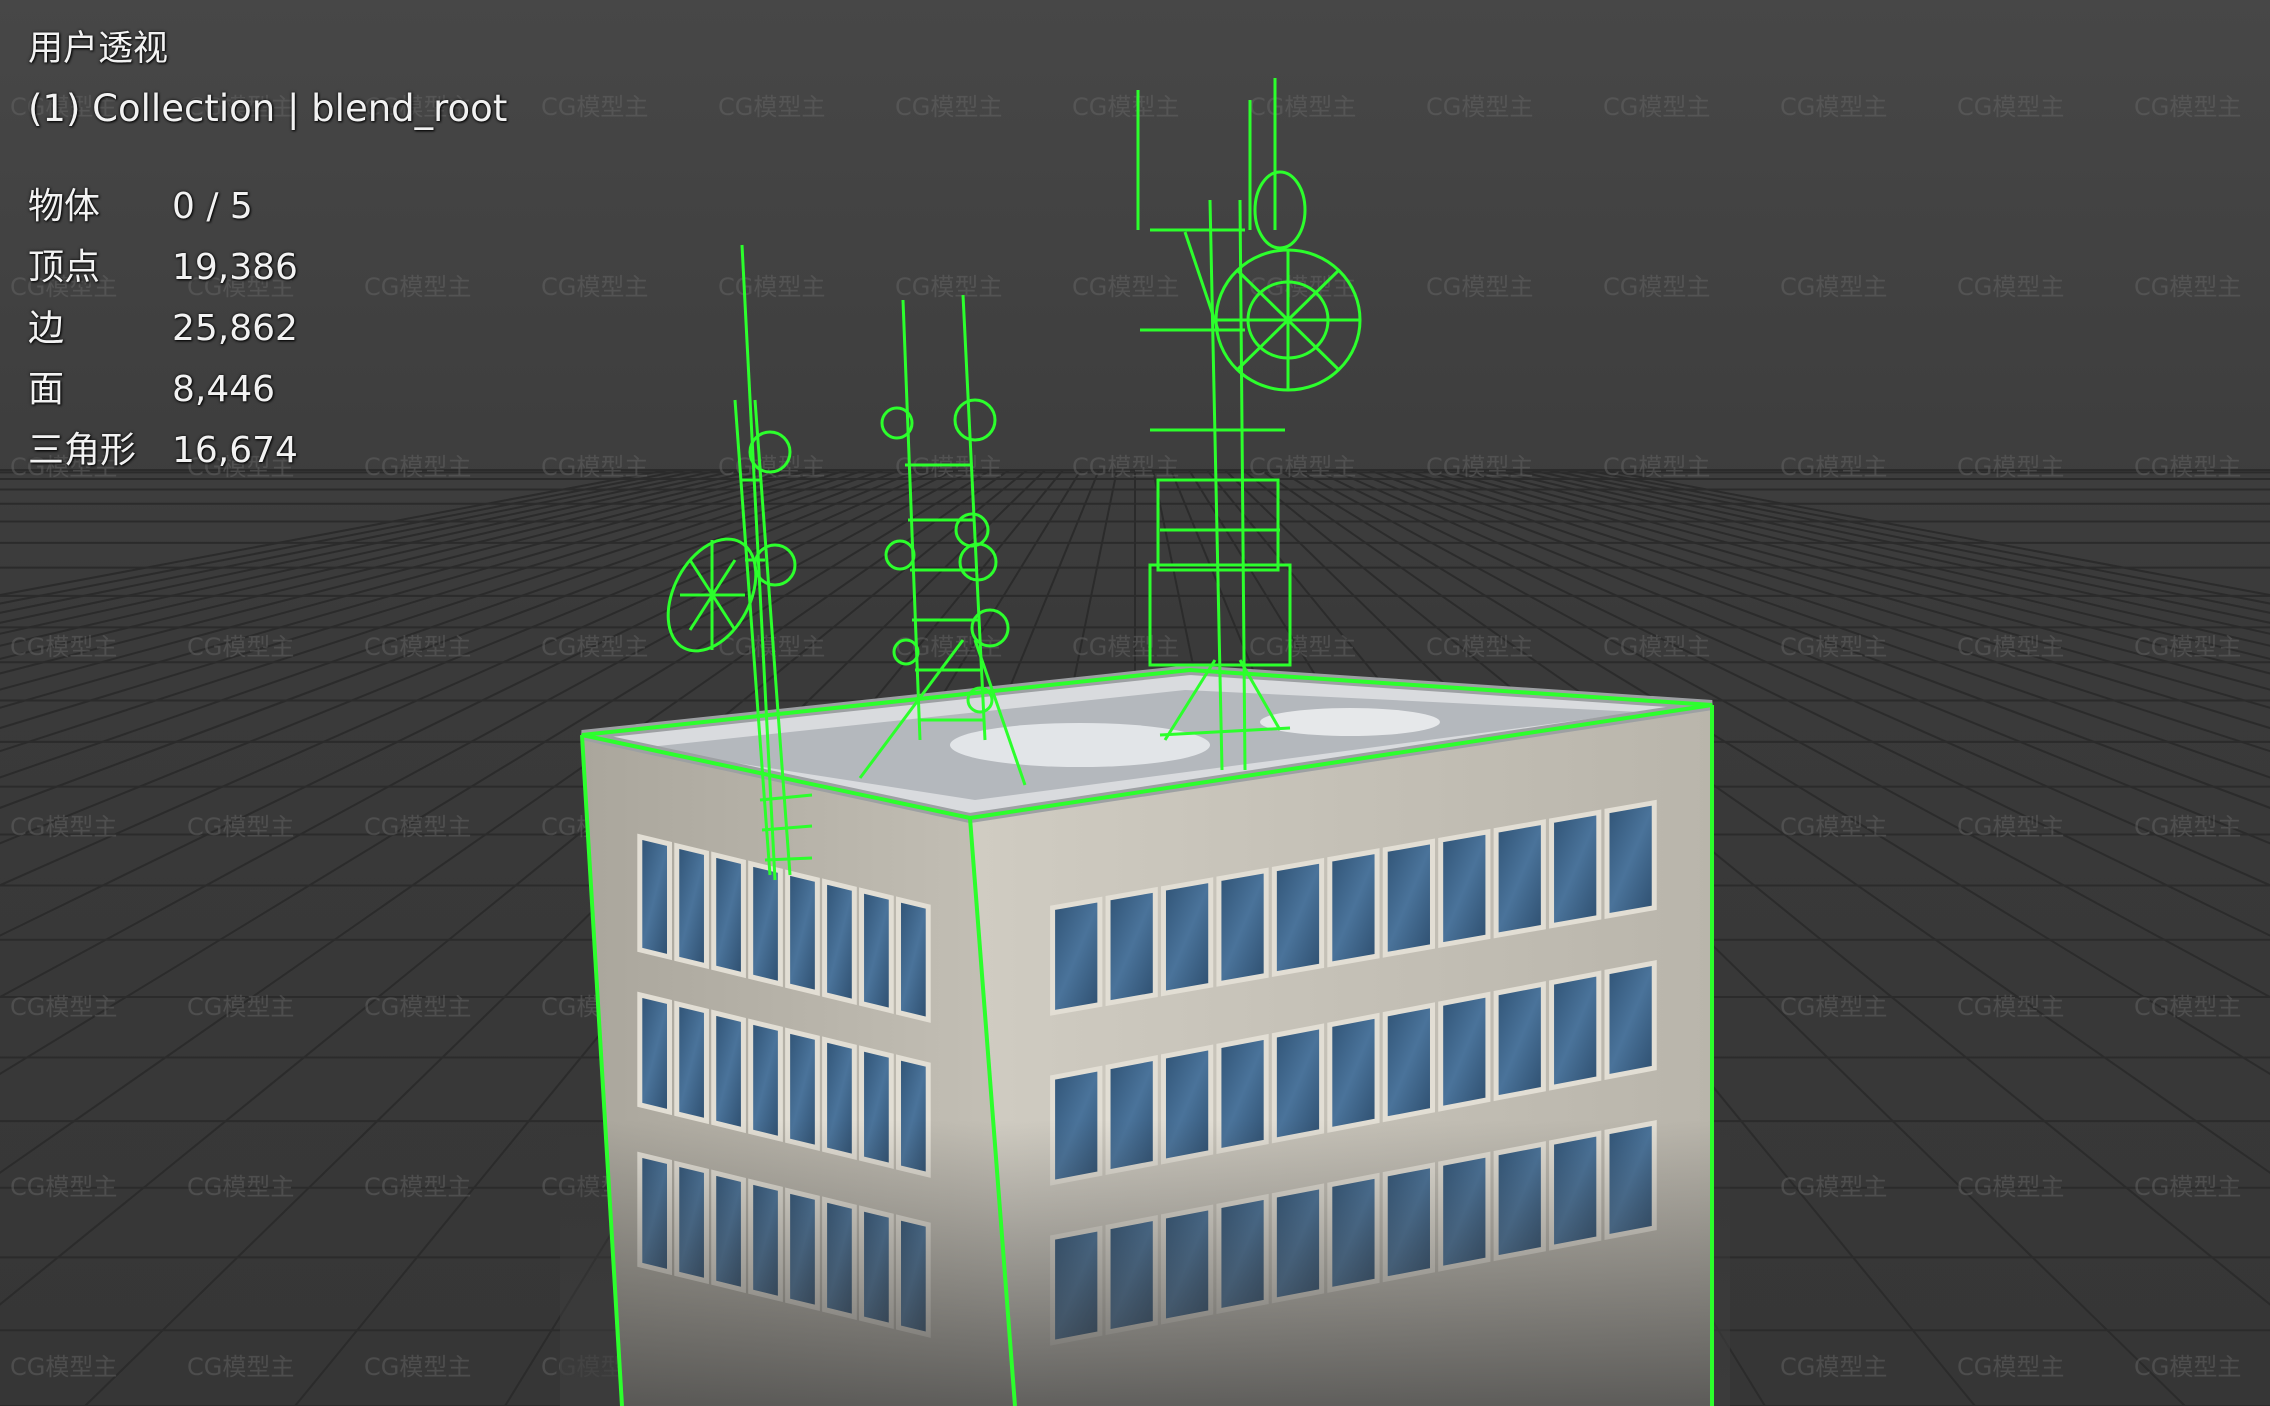 This screenshot has height=1406, width=2270. What do you see at coordinates (1350, 722) in the screenshot?
I see `roof-reflection` at bounding box center [1350, 722].